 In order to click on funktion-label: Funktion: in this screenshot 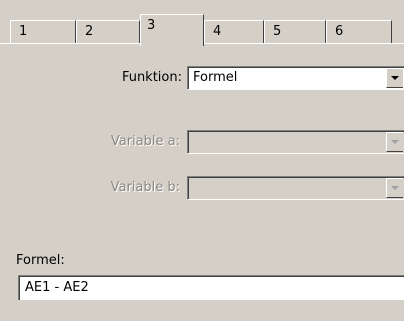, I will do `click(151, 77)`.